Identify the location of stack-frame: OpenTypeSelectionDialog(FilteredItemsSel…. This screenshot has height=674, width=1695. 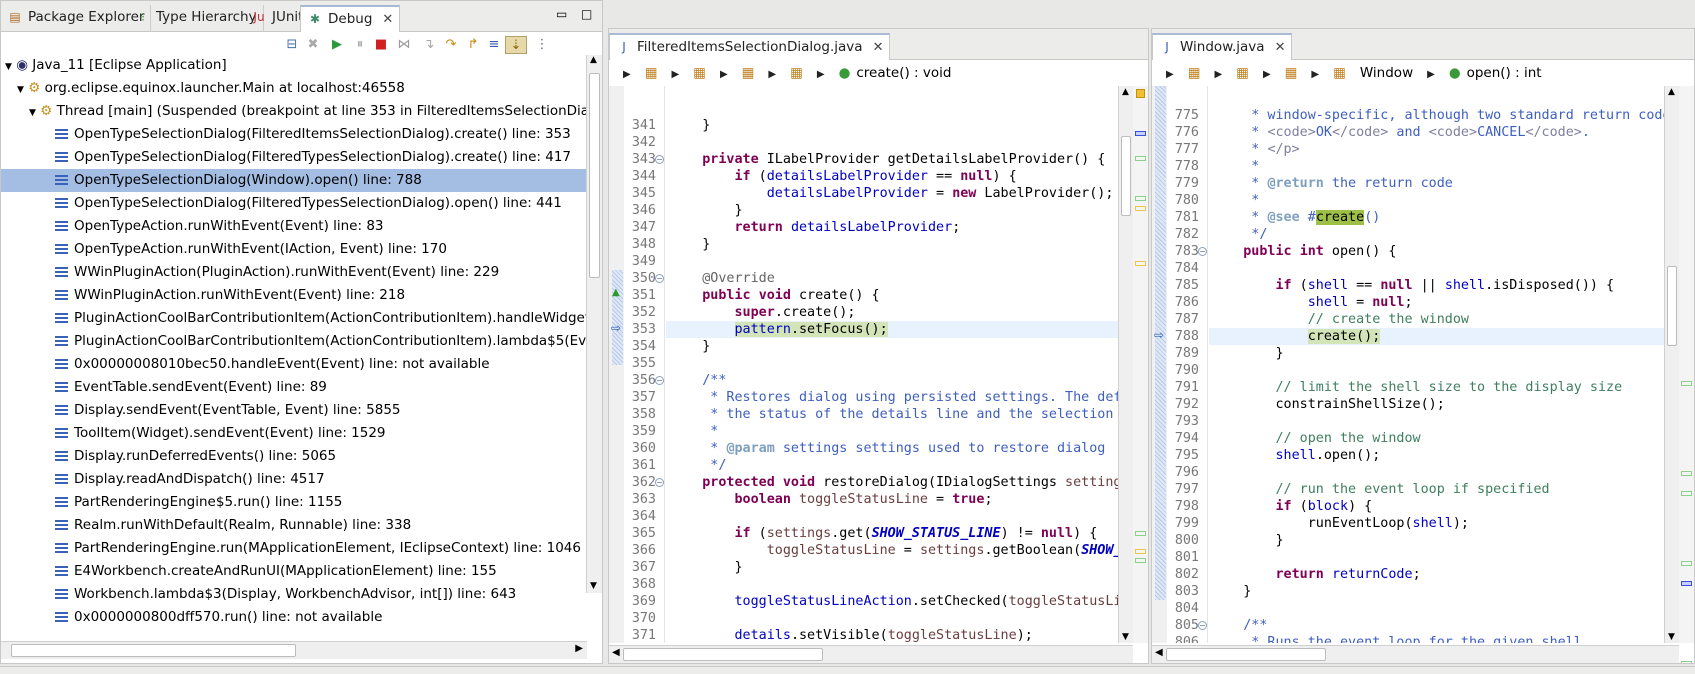
(294, 134).